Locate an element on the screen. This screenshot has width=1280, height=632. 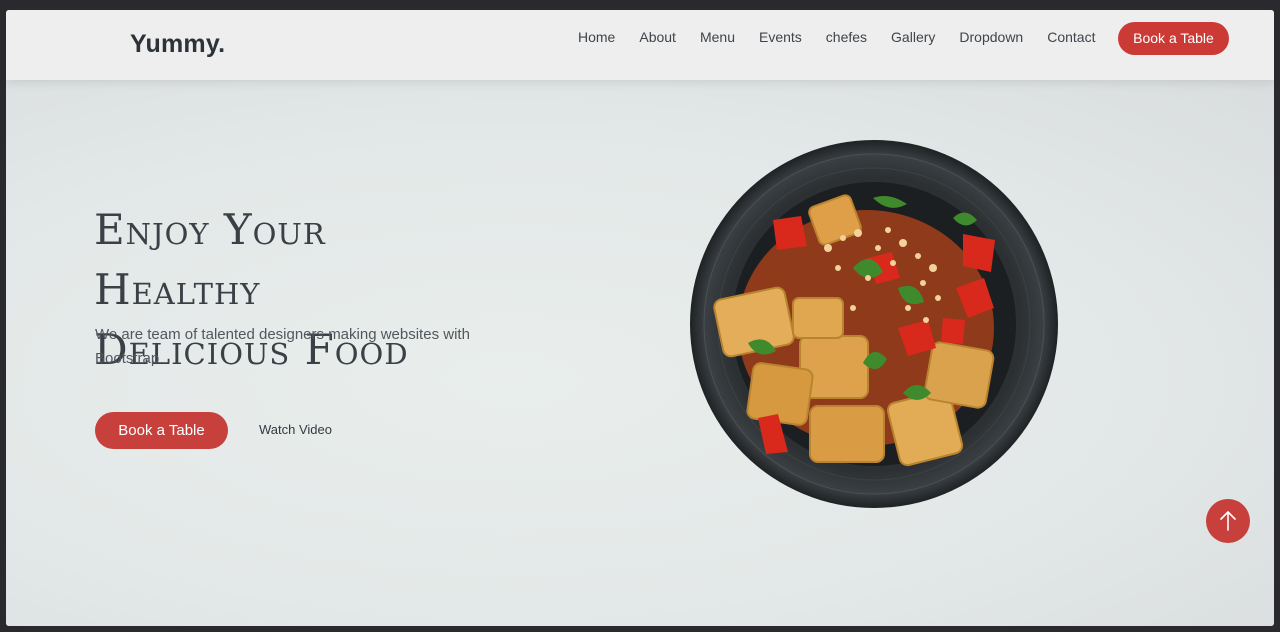
book-table-hero-button: Book a Table is located at coordinates (161, 430).